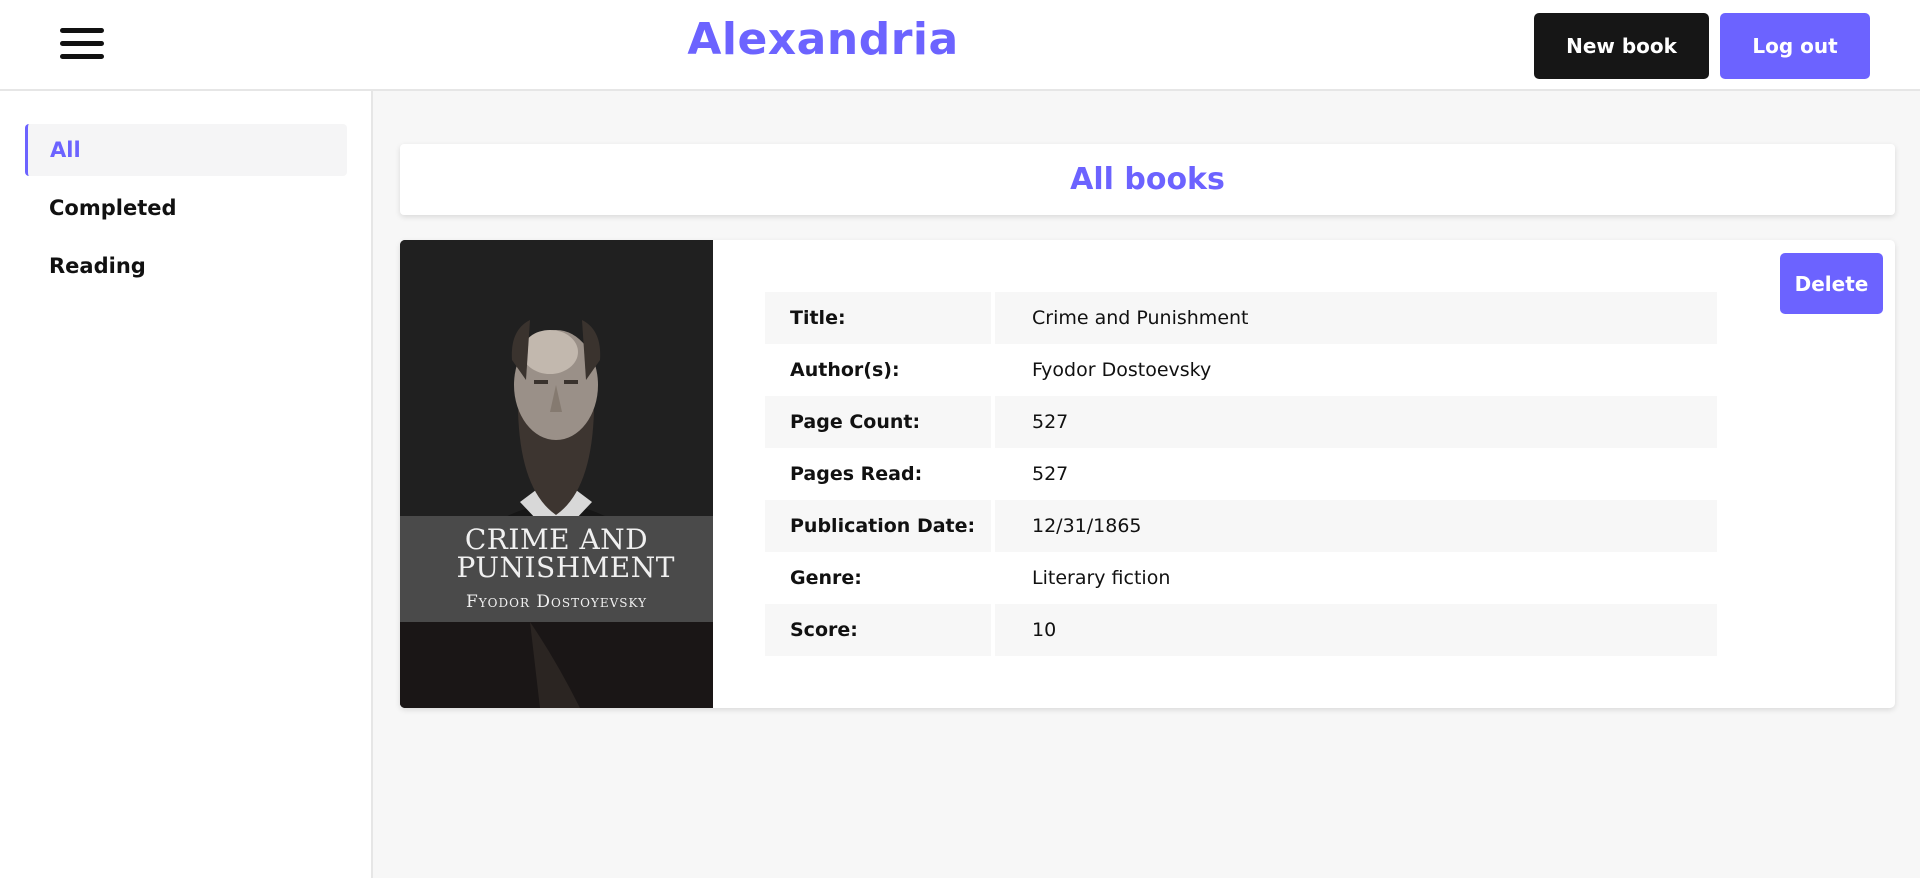 This screenshot has width=1920, height=878. I want to click on table-row: Author(s): Fyodor Dostoevsky, so click(1241, 370).